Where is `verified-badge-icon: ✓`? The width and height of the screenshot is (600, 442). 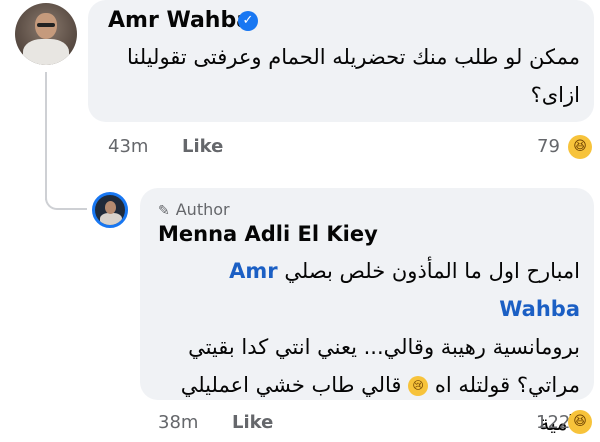 verified-badge-icon: ✓ is located at coordinates (248, 21).